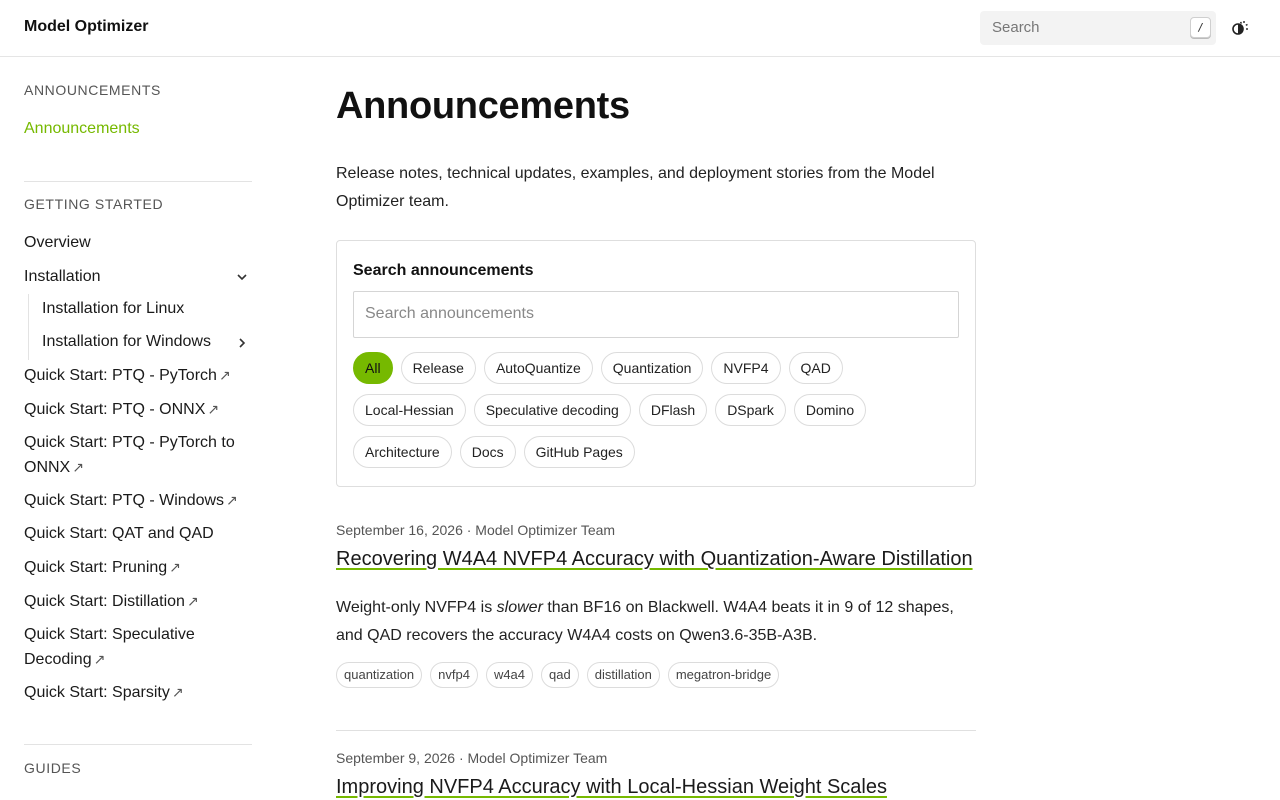 Image resolution: width=1280 pixels, height=800 pixels. What do you see at coordinates (454, 675) in the screenshot?
I see `post-tag: nvfp4` at bounding box center [454, 675].